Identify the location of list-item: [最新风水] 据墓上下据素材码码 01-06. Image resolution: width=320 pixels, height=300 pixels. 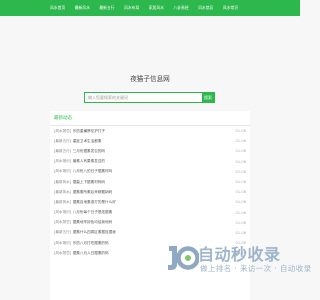
(150, 182).